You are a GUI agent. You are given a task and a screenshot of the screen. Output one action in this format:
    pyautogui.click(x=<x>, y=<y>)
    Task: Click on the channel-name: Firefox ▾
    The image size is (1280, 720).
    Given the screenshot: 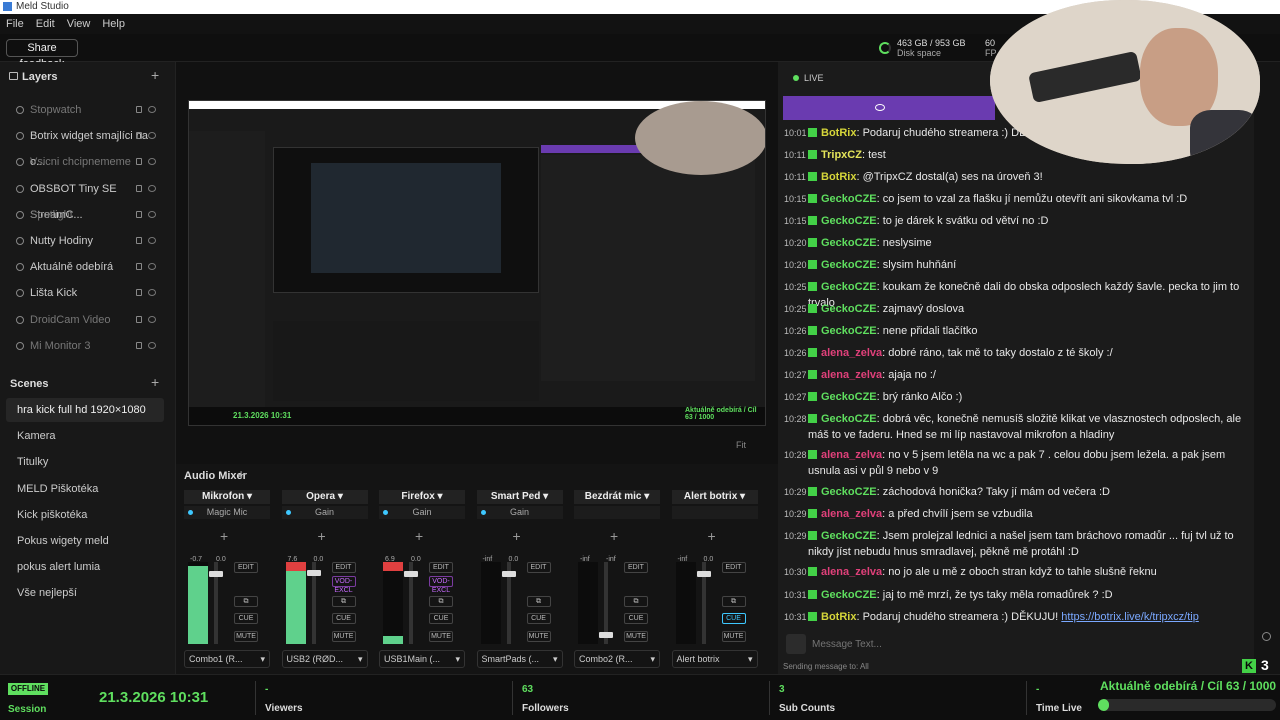 What is the action you would take?
    pyautogui.click(x=422, y=497)
    